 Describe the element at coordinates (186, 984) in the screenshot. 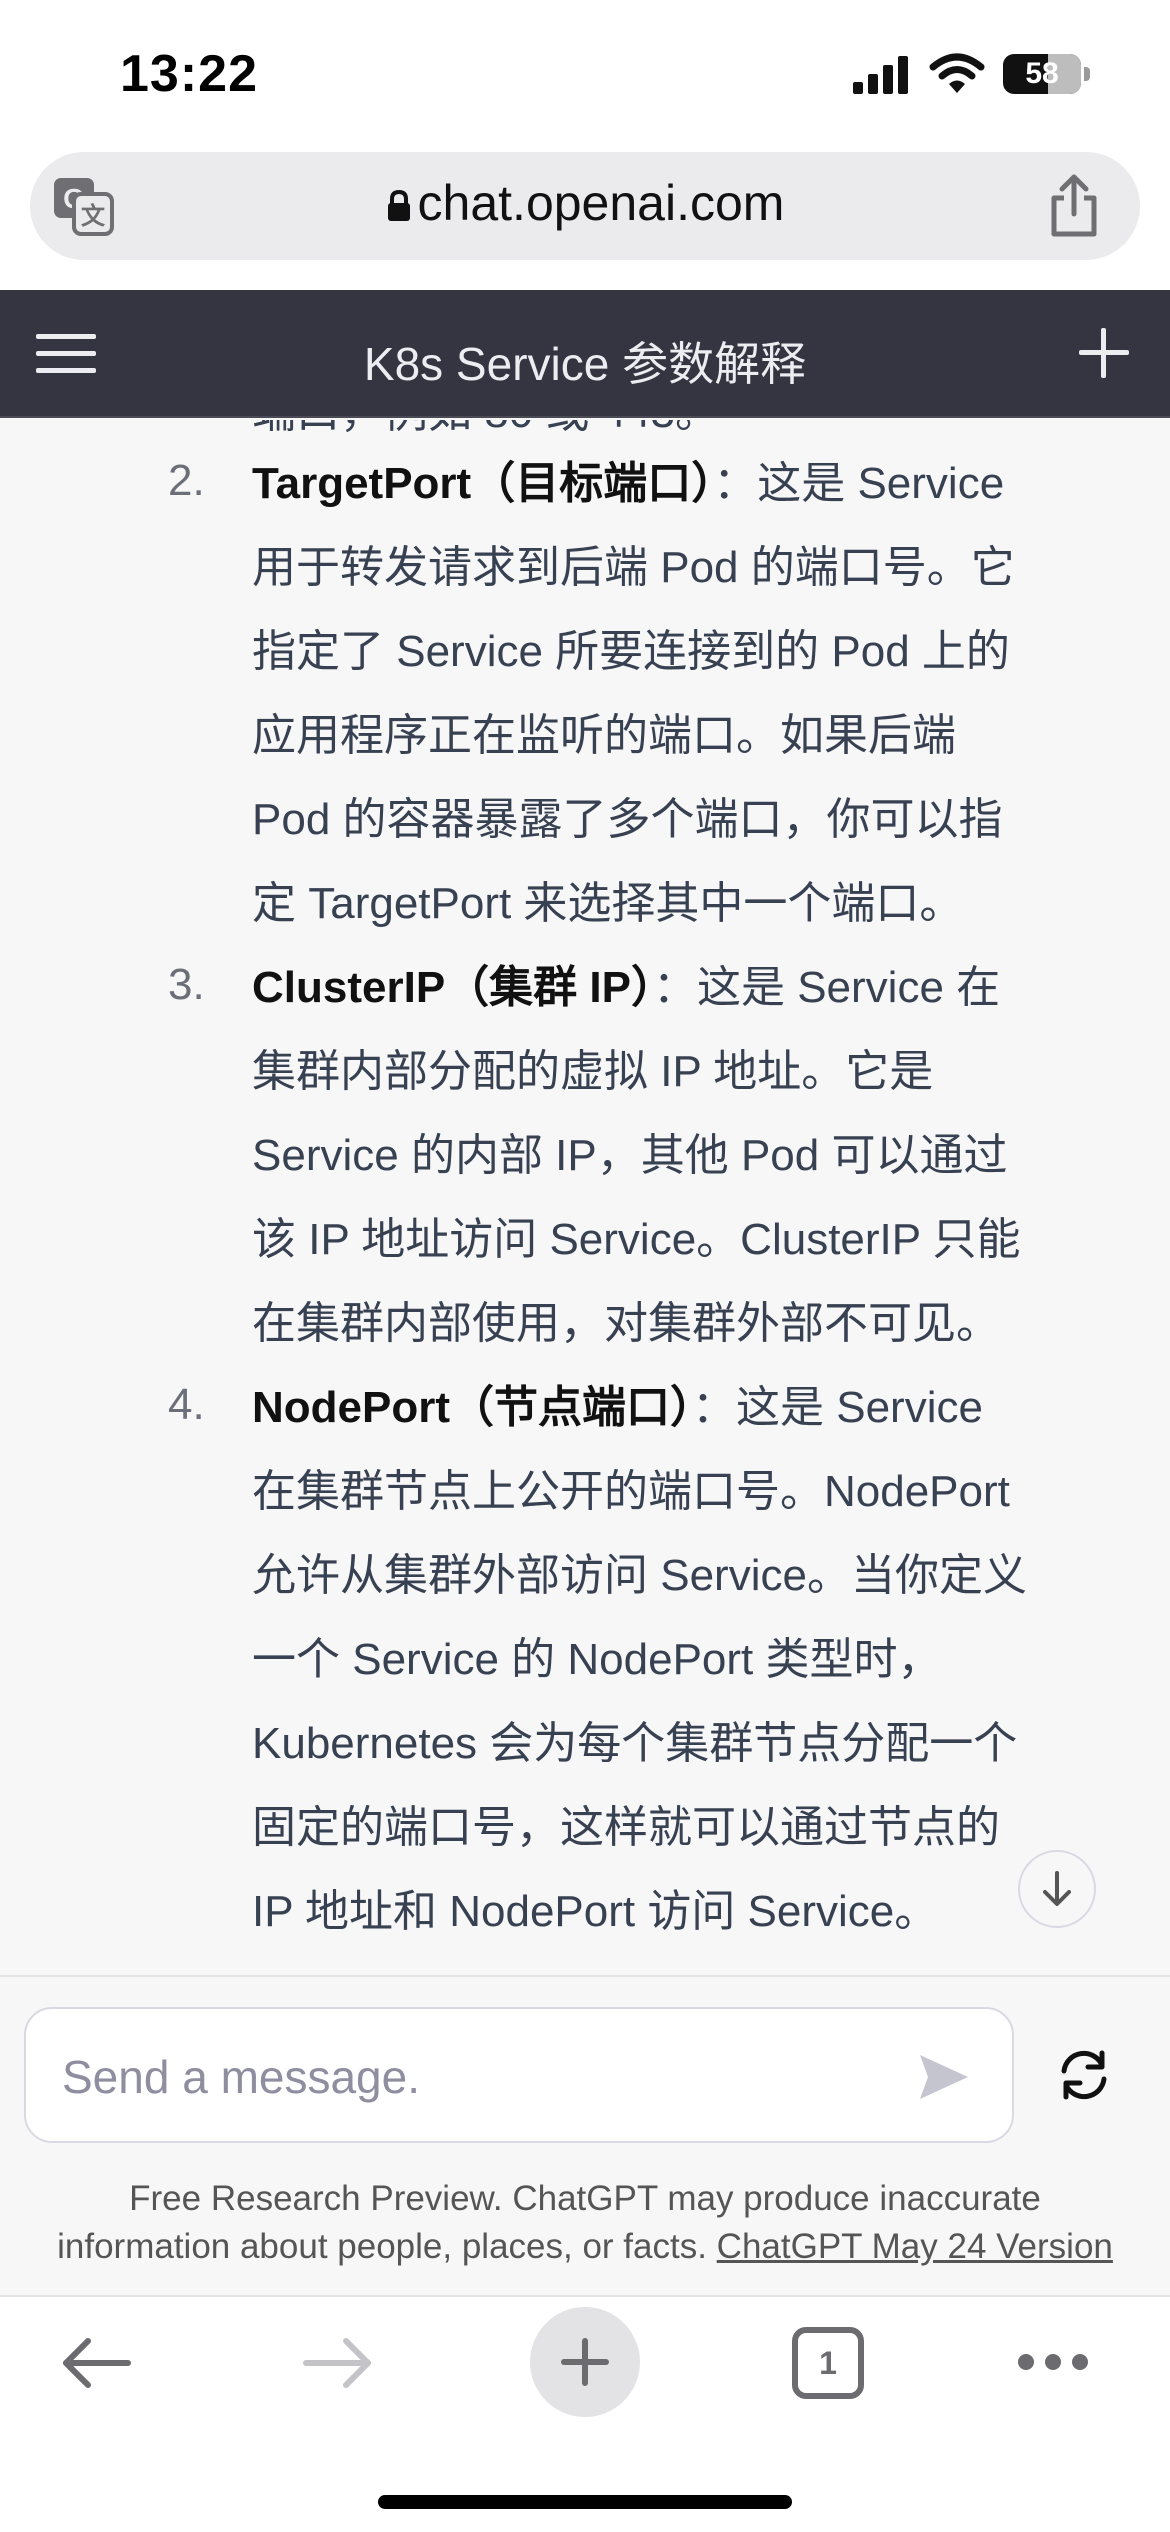

I see `list-number: 3.` at that location.